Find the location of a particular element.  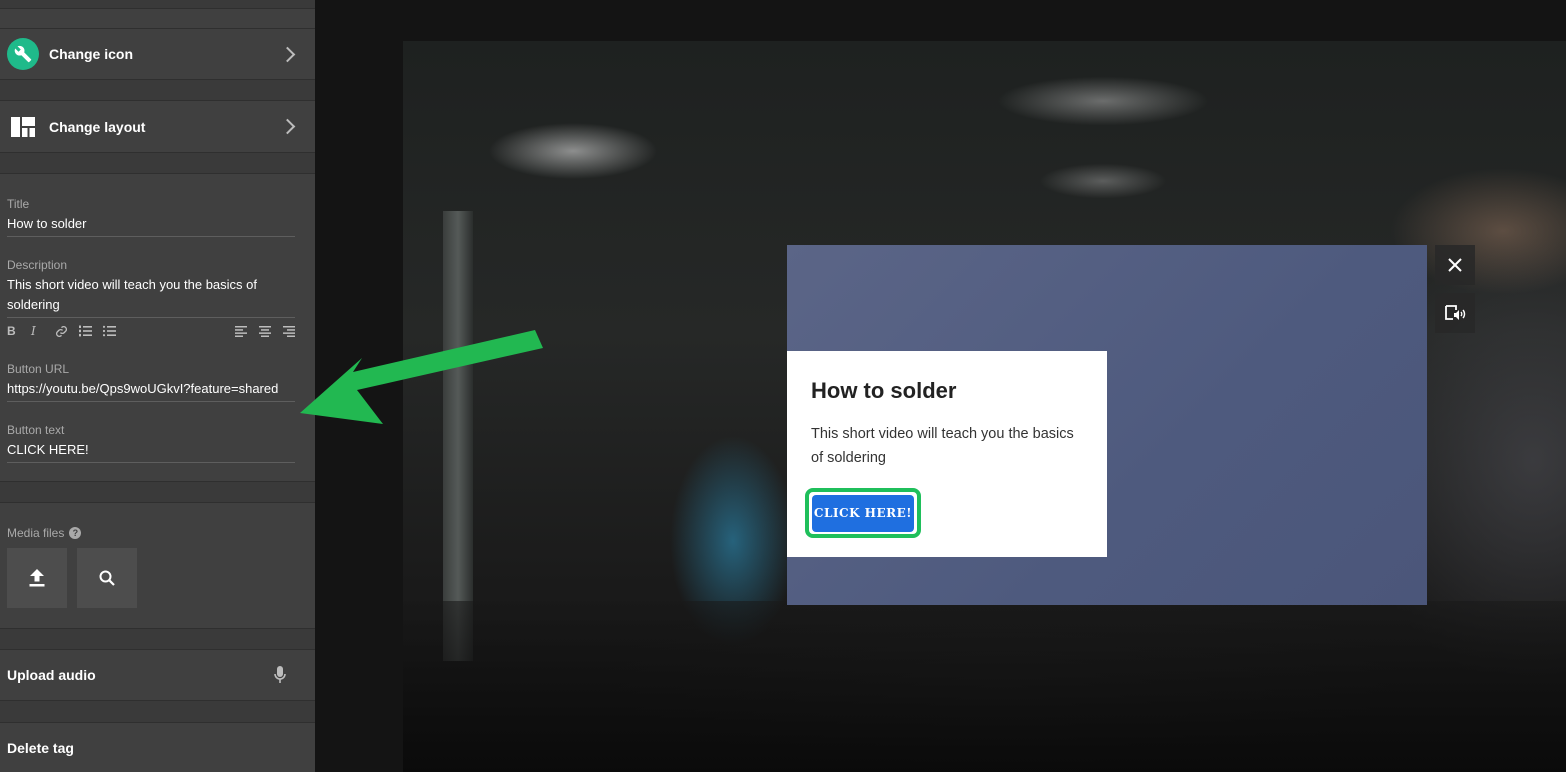

align-right-button is located at coordinates (289, 331).